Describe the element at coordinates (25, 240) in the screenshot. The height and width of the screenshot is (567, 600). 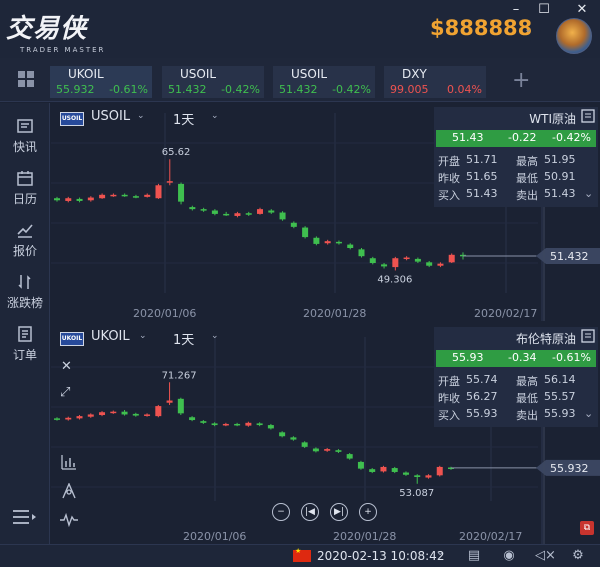
I see `sidebar-item-quotes: 报价` at that location.